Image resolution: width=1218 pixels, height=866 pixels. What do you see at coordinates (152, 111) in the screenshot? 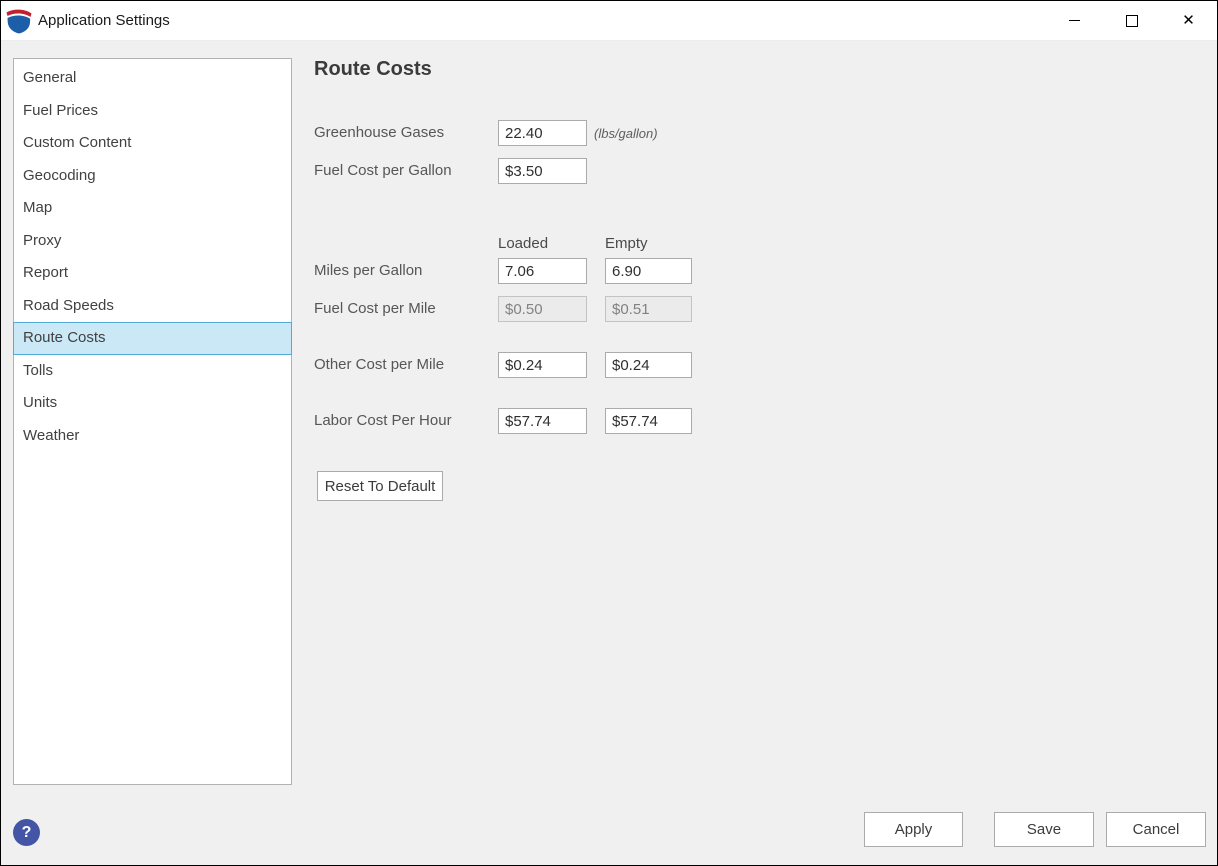
I see `sidebar-item-fuel-prices: Fuel Prices` at bounding box center [152, 111].